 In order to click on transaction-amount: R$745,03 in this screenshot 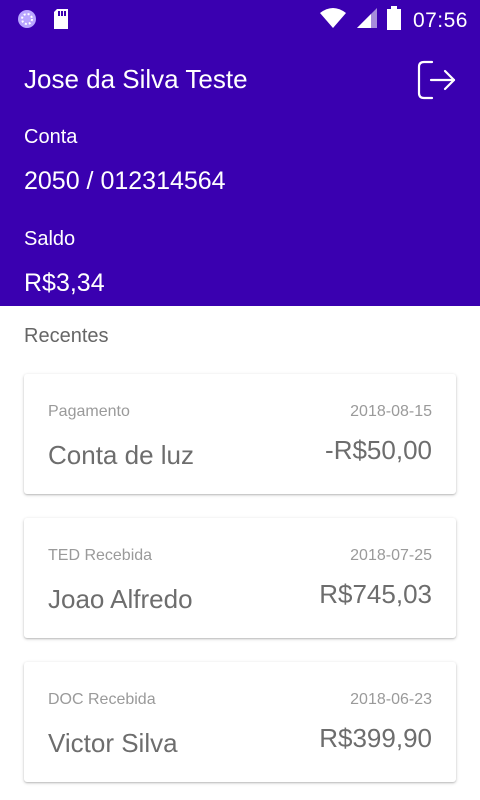, I will do `click(375, 594)`.